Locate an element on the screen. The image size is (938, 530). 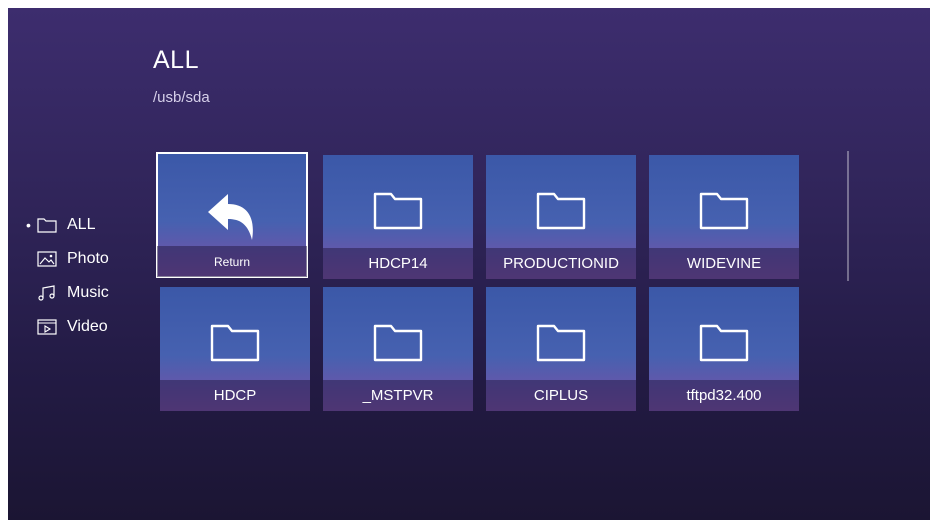
sidebar-item-video: Video is located at coordinates (67, 327).